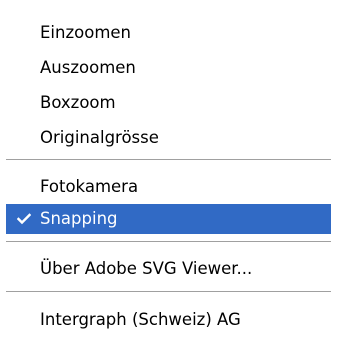 The image size is (337, 338). I want to click on menu-item-einzoomen: Einzoomen, so click(168, 33).